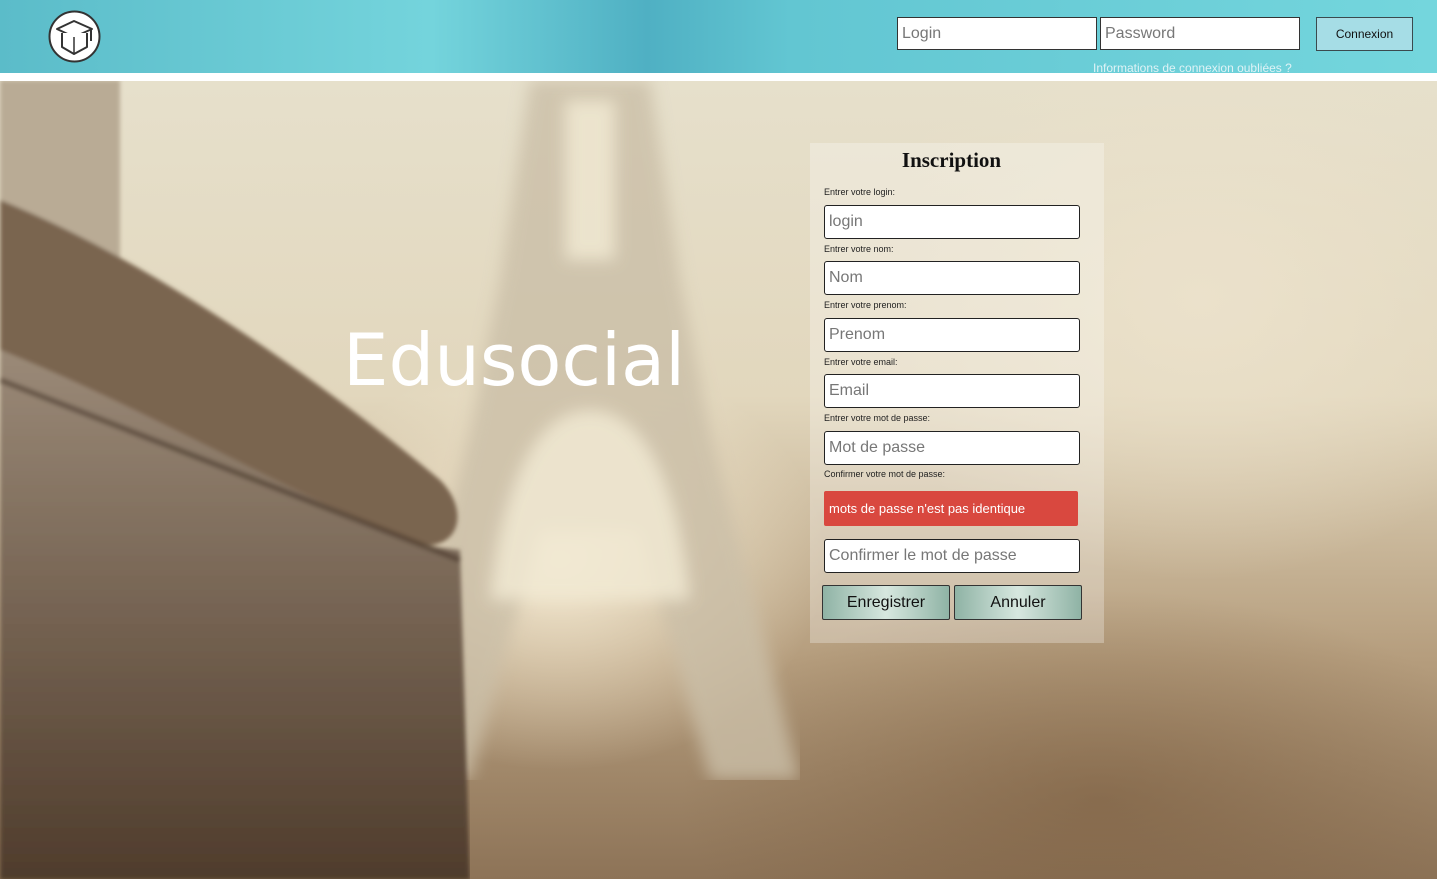 This screenshot has height=879, width=1437. Describe the element at coordinates (877, 418) in the screenshot. I see `password-label: Entrer votre mot de passe:` at that location.